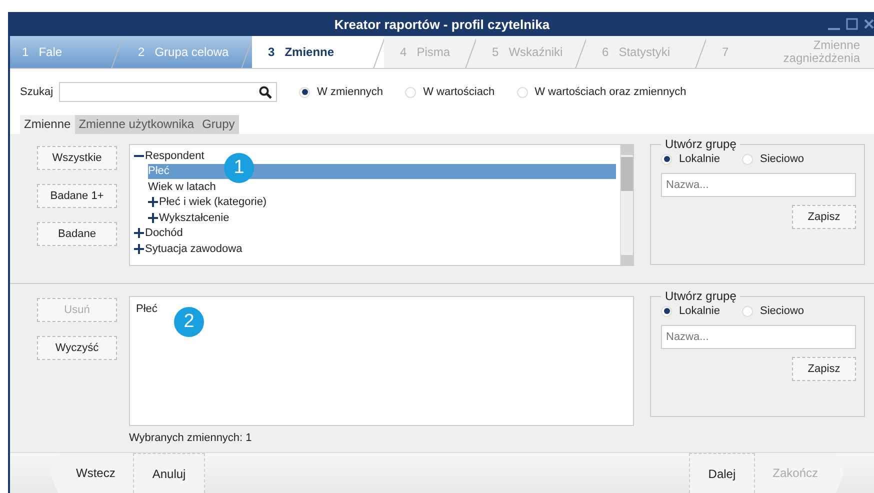 The image size is (874, 493). What do you see at coordinates (265, 92) in the screenshot?
I see `search-icon` at bounding box center [265, 92].